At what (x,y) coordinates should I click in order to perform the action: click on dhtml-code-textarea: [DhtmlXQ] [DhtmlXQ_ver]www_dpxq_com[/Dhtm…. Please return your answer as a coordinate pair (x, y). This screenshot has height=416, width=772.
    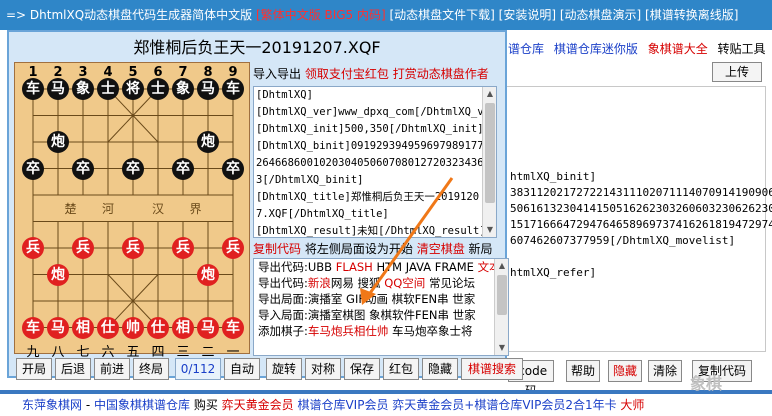
    Looking at the image, I should click on (375, 162).